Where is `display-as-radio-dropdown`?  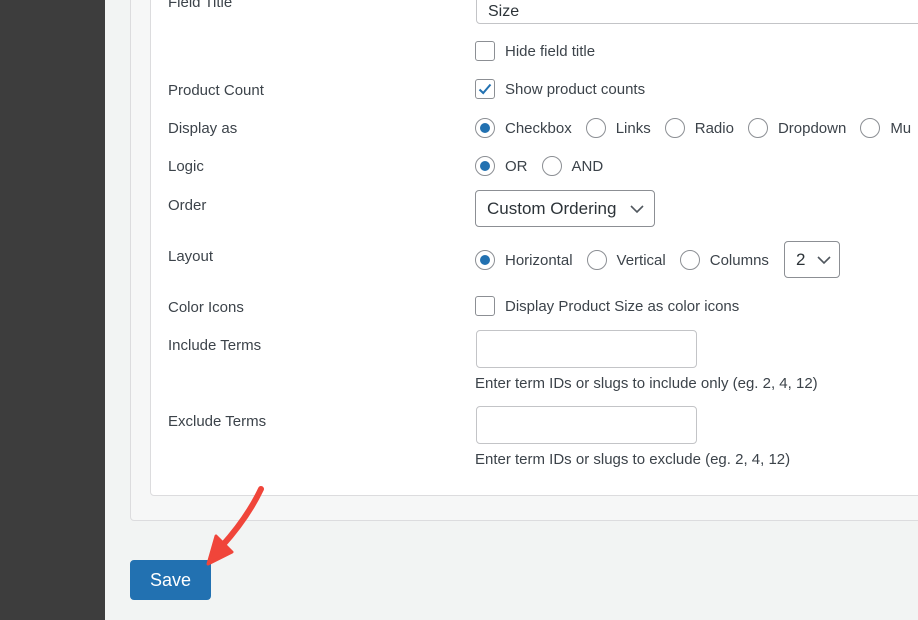 display-as-radio-dropdown is located at coordinates (757, 128).